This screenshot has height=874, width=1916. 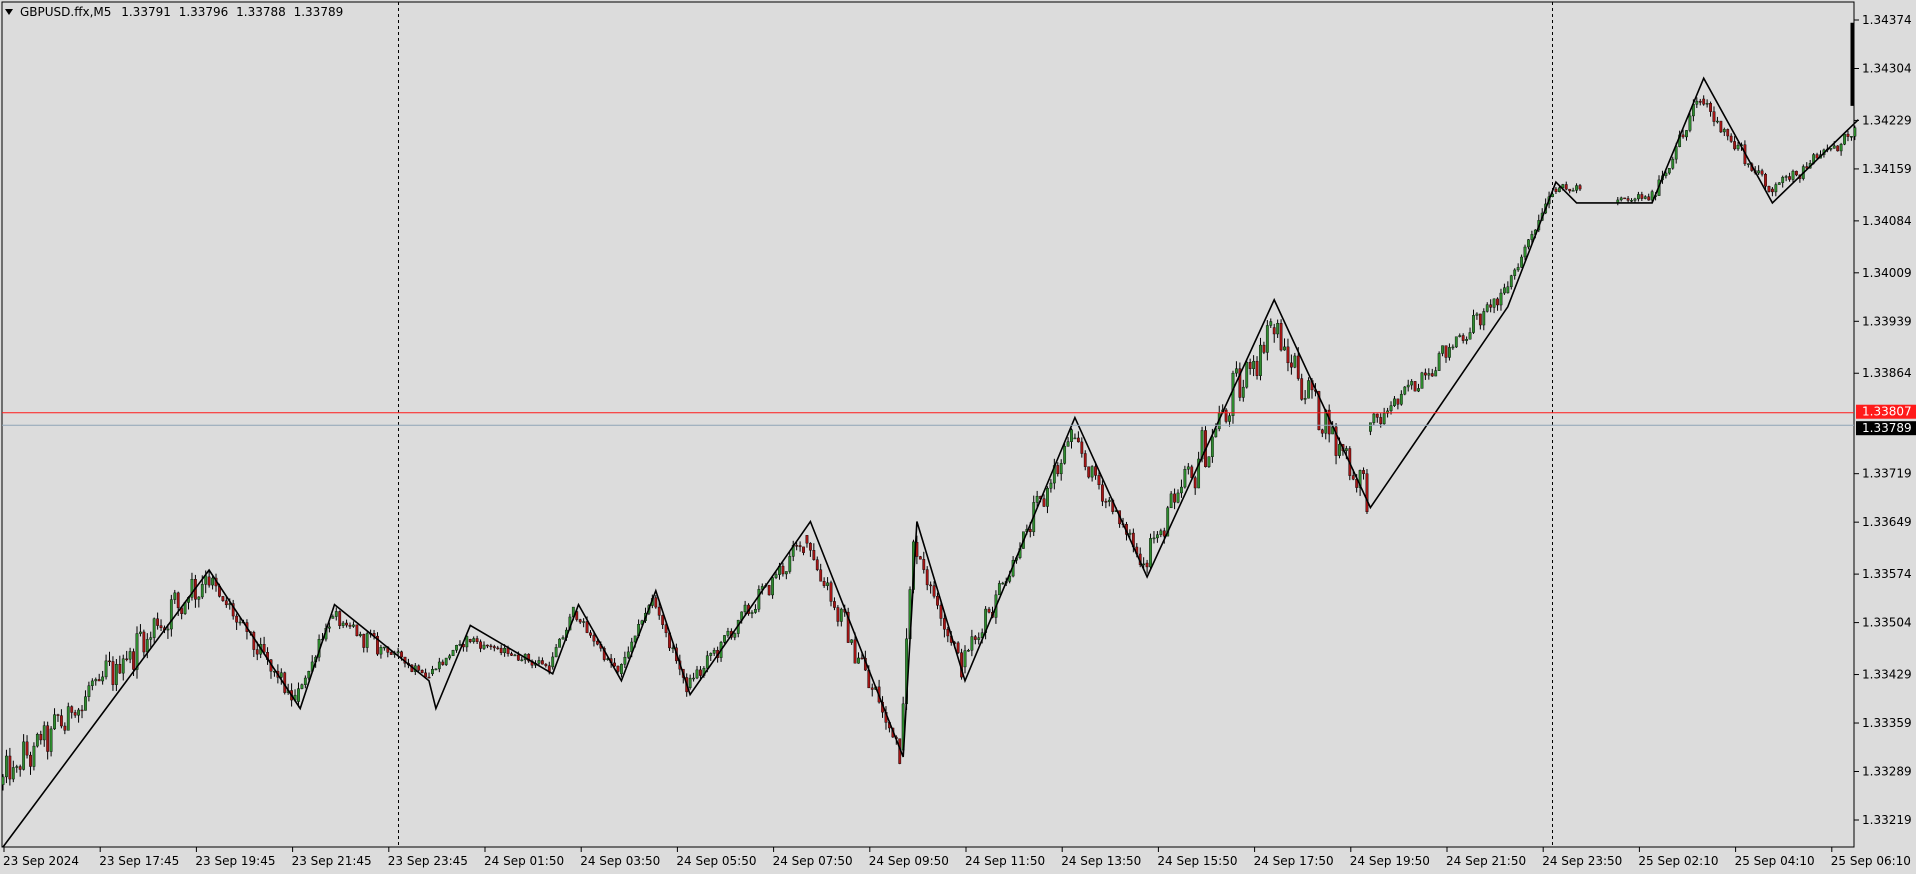 I want to click on x-tick-label: 24 Sep 13:50, so click(x=1101, y=861).